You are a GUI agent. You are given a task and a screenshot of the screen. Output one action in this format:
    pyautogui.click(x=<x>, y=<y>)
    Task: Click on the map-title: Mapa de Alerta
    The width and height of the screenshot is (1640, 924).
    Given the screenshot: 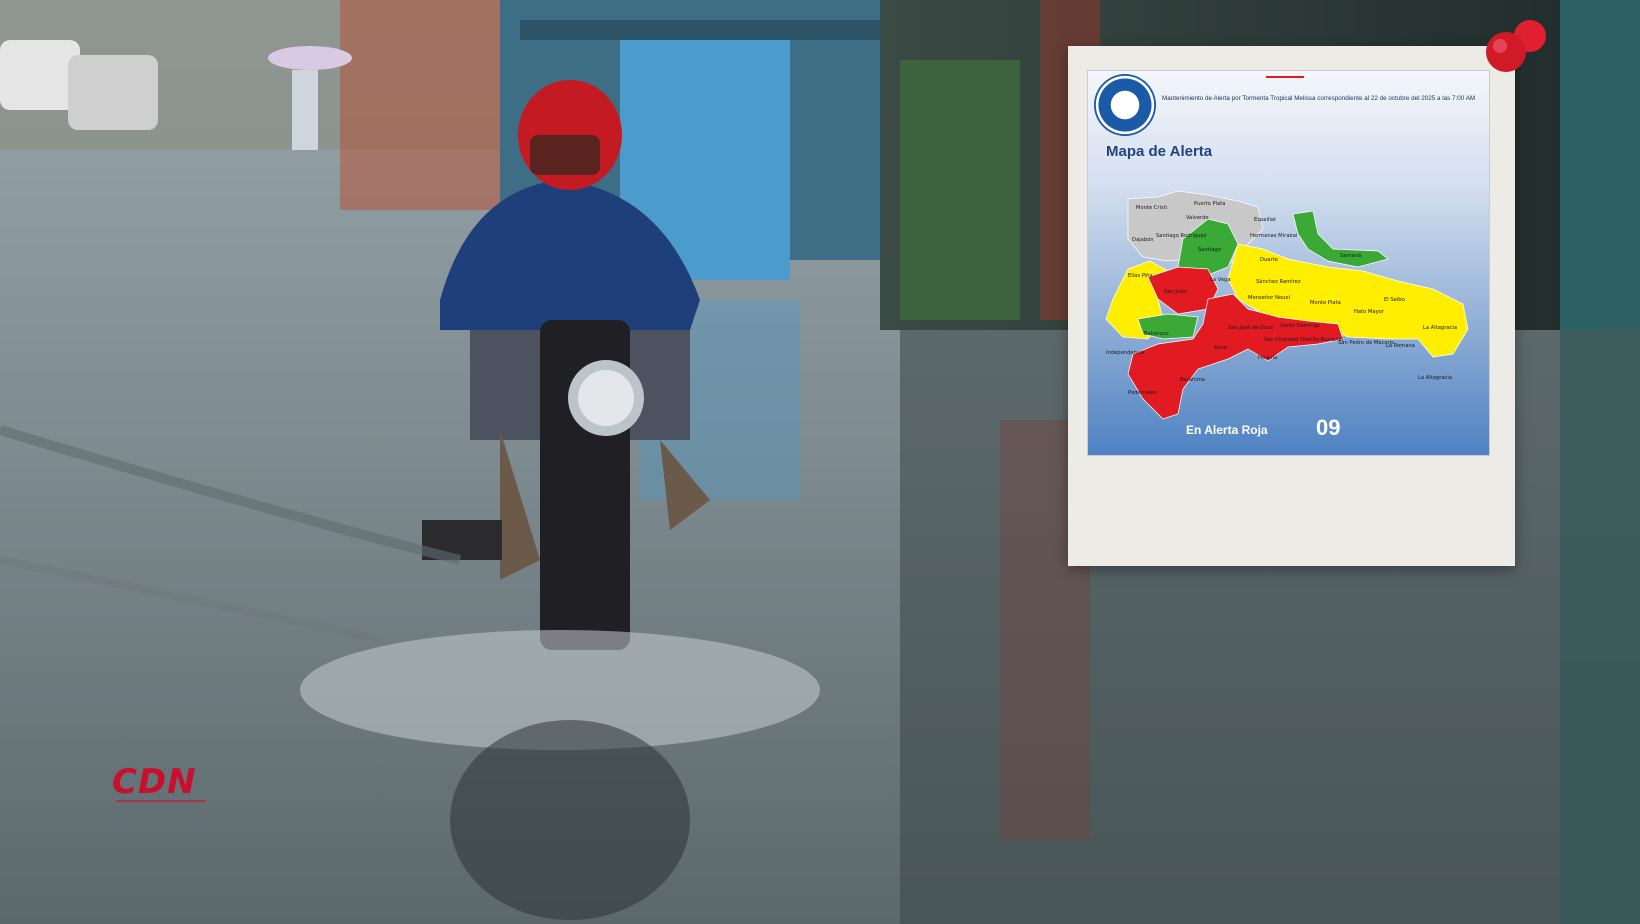 What is the action you would take?
    pyautogui.click(x=1159, y=151)
    